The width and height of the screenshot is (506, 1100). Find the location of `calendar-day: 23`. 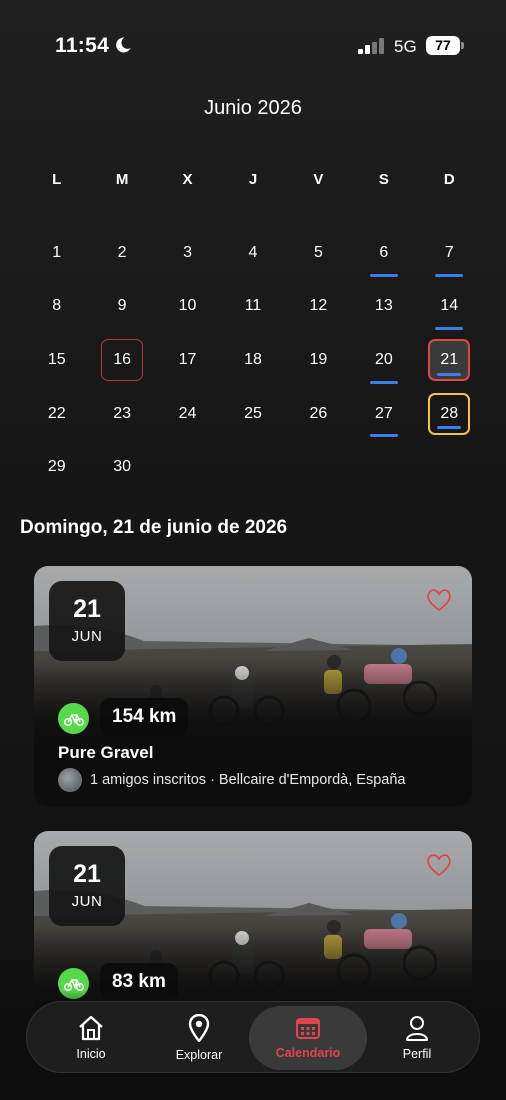

calendar-day: 23 is located at coordinates (121, 414).